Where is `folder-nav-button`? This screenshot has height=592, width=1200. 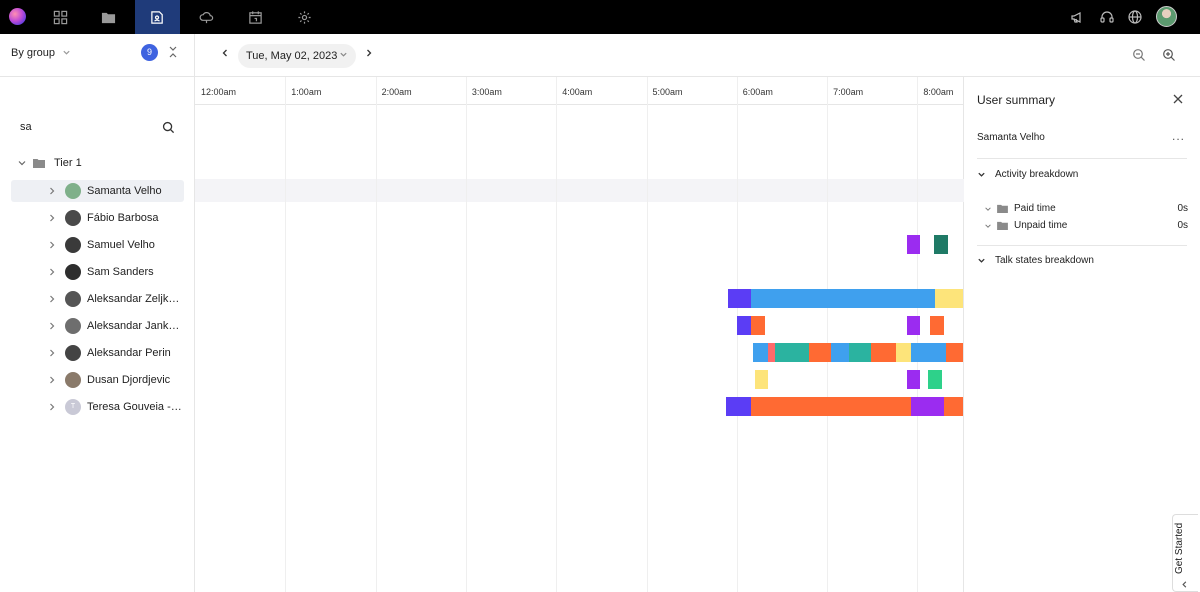 folder-nav-button is located at coordinates (108, 17).